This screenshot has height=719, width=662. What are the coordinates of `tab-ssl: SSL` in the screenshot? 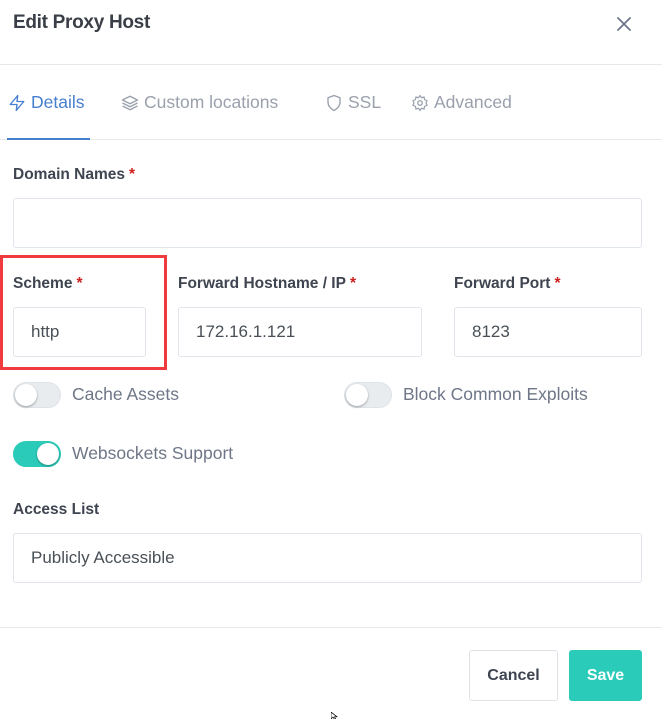 It's located at (353, 102).